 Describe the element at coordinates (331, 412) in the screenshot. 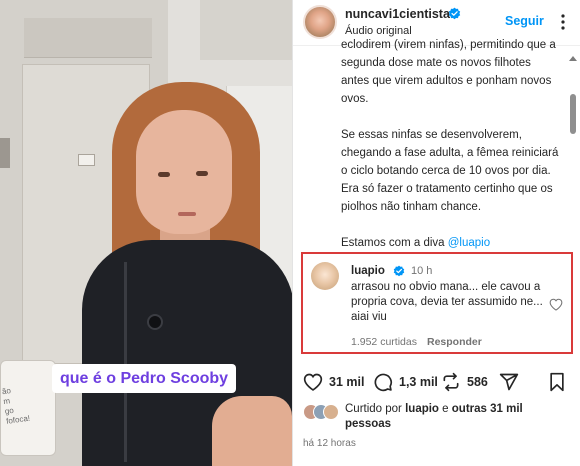

I see `avatar` at that location.